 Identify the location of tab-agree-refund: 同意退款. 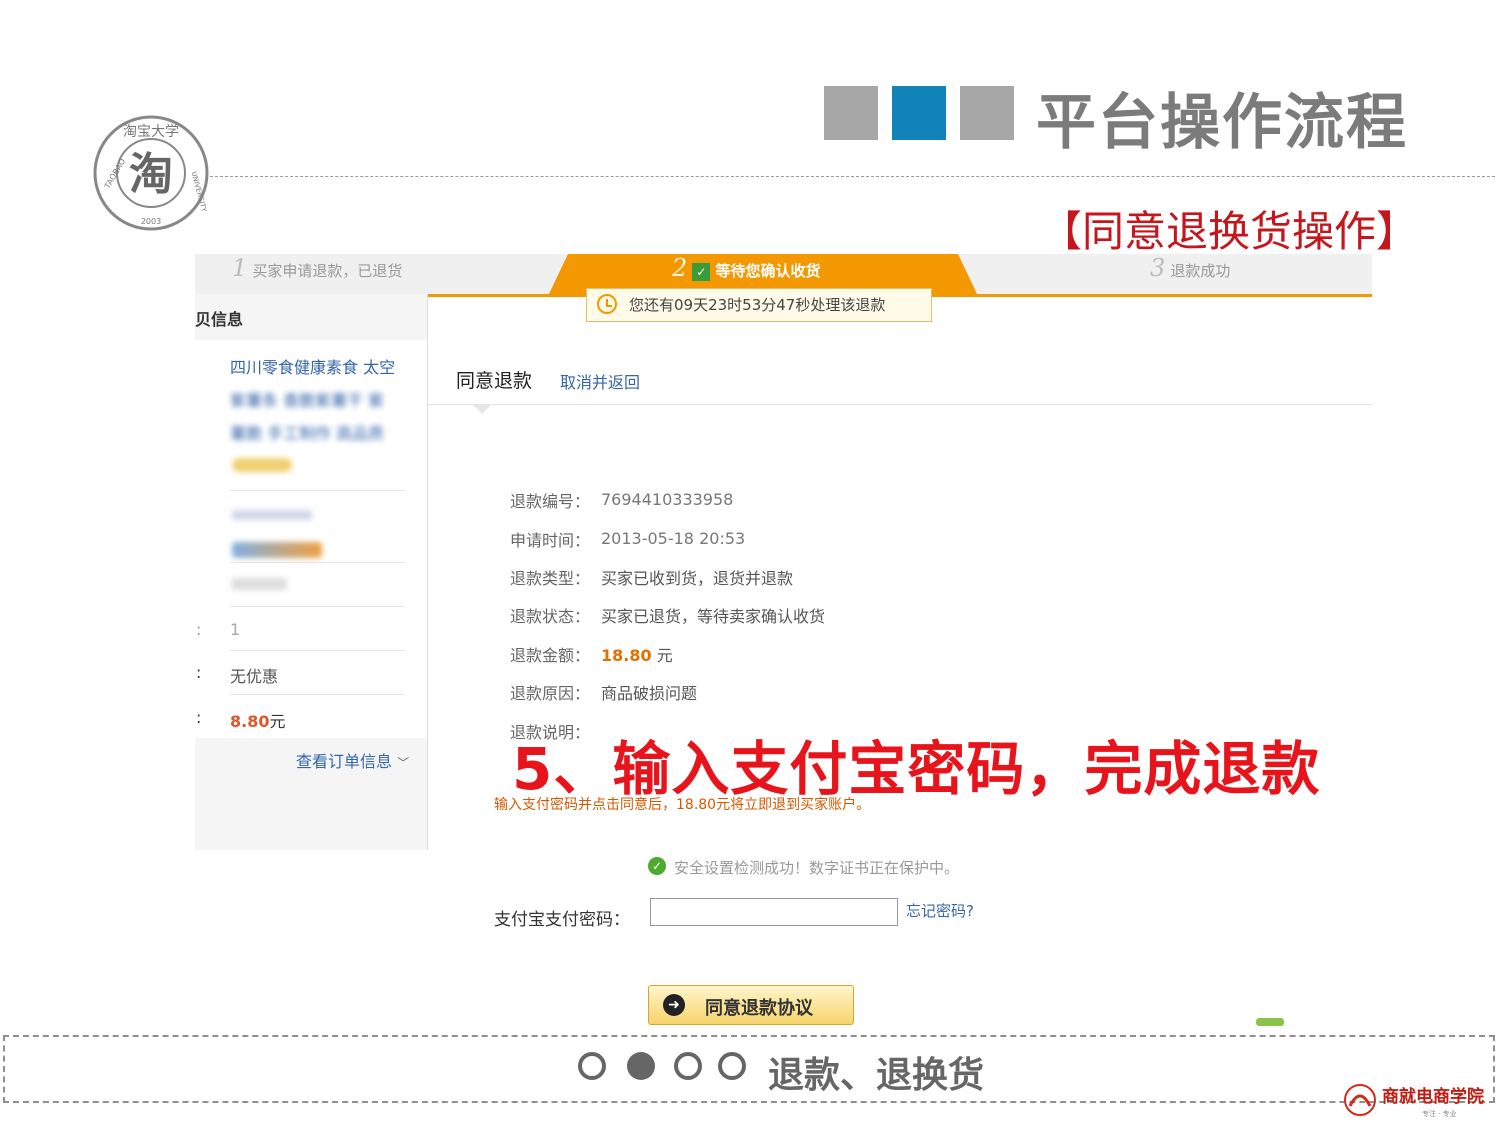
(494, 379).